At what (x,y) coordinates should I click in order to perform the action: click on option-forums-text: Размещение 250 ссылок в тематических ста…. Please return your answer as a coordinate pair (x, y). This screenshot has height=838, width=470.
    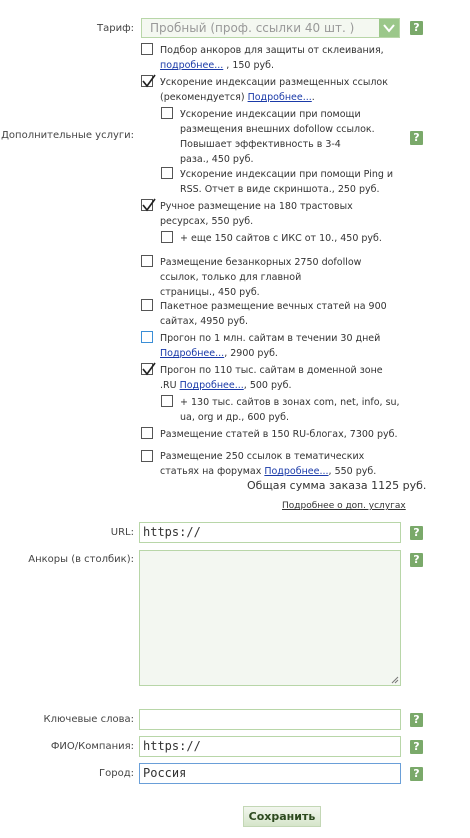
    Looking at the image, I should click on (268, 464).